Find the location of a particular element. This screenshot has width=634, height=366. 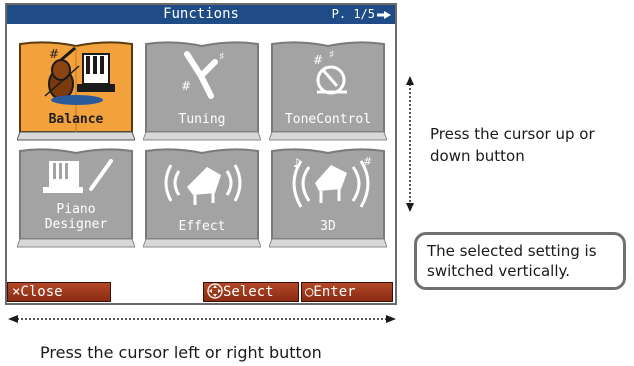

tile-label: ToneControl is located at coordinates (328, 119).